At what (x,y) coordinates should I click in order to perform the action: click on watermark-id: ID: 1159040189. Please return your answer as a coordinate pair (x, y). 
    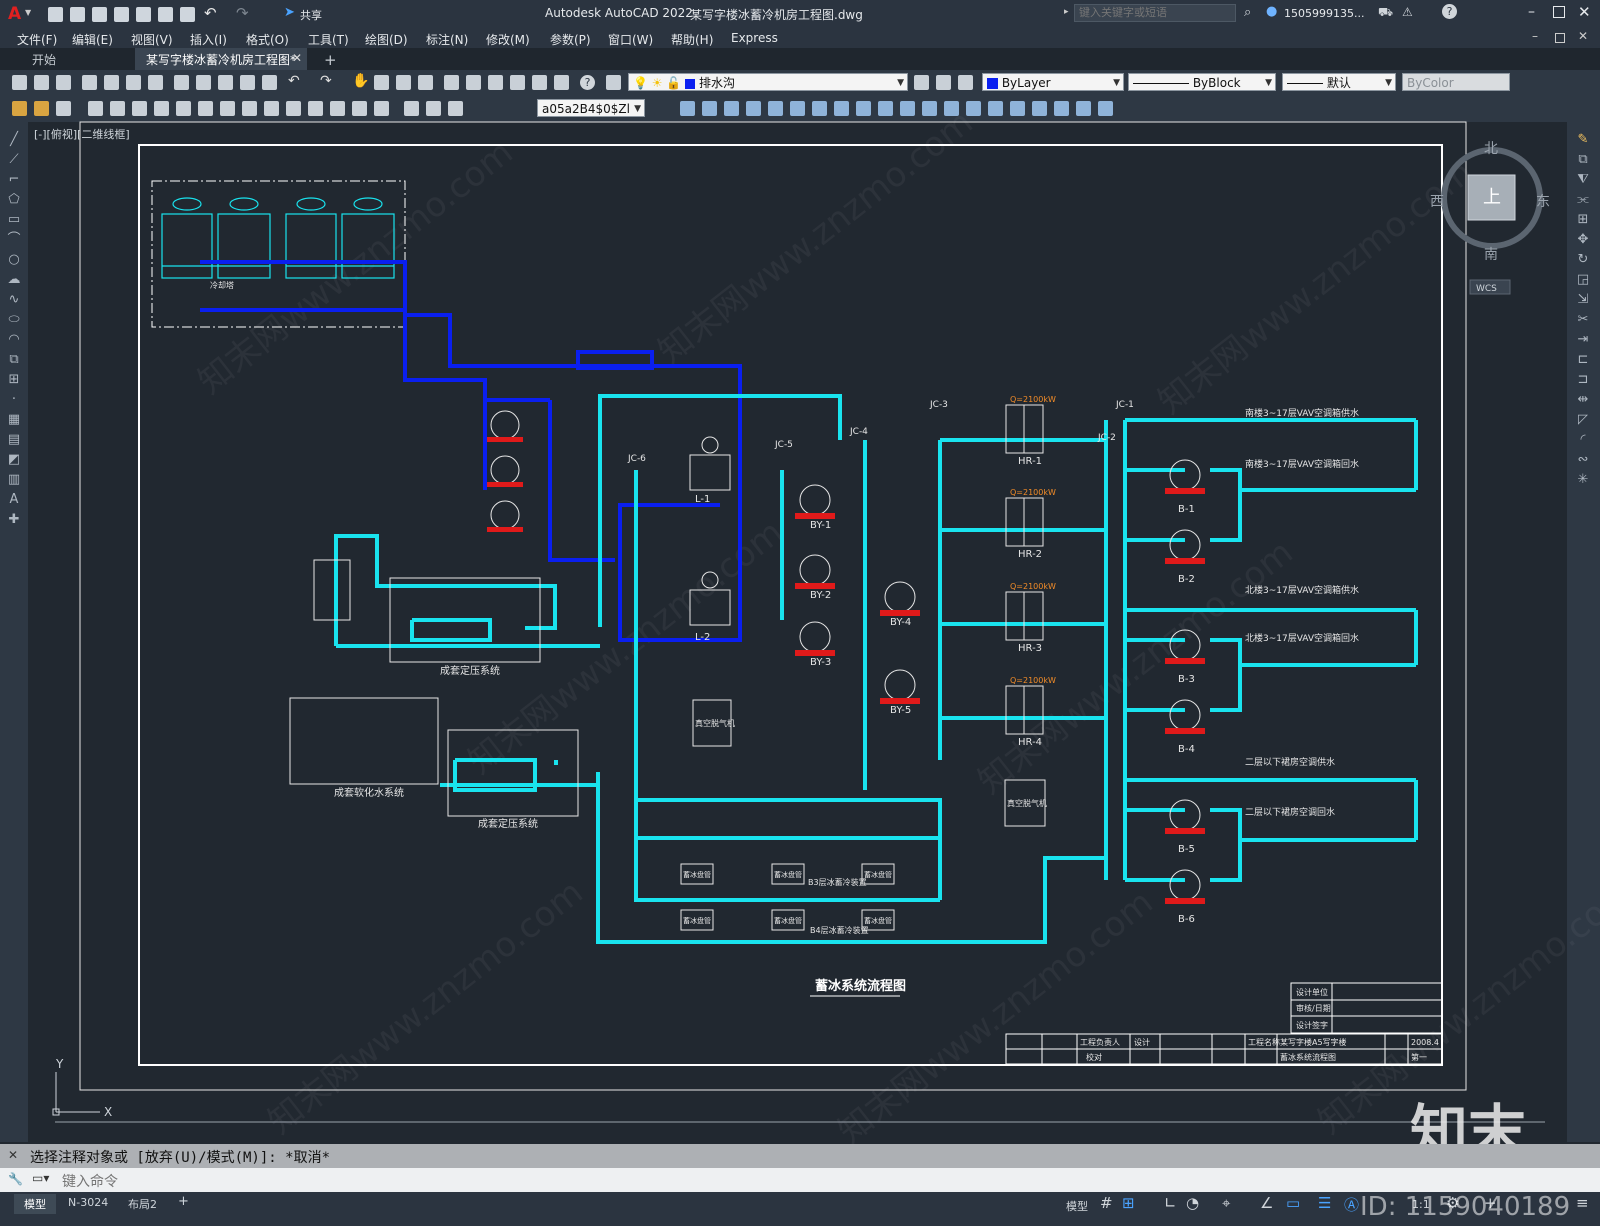
    Looking at the image, I should click on (1465, 1207).